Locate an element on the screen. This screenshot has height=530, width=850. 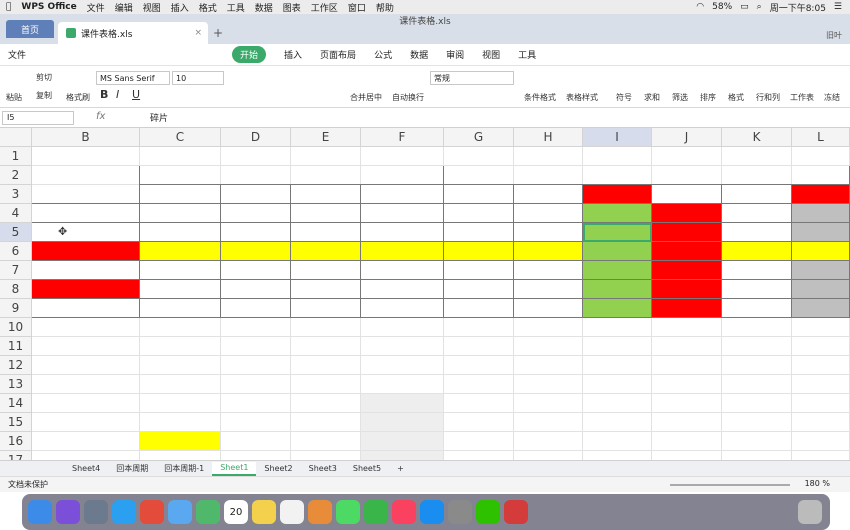
row-label is located at coordinates (86, 308).